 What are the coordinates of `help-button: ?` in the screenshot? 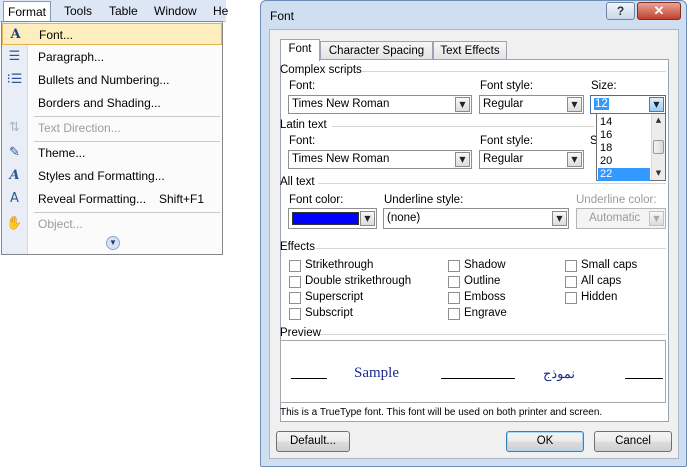 It's located at (620, 11).